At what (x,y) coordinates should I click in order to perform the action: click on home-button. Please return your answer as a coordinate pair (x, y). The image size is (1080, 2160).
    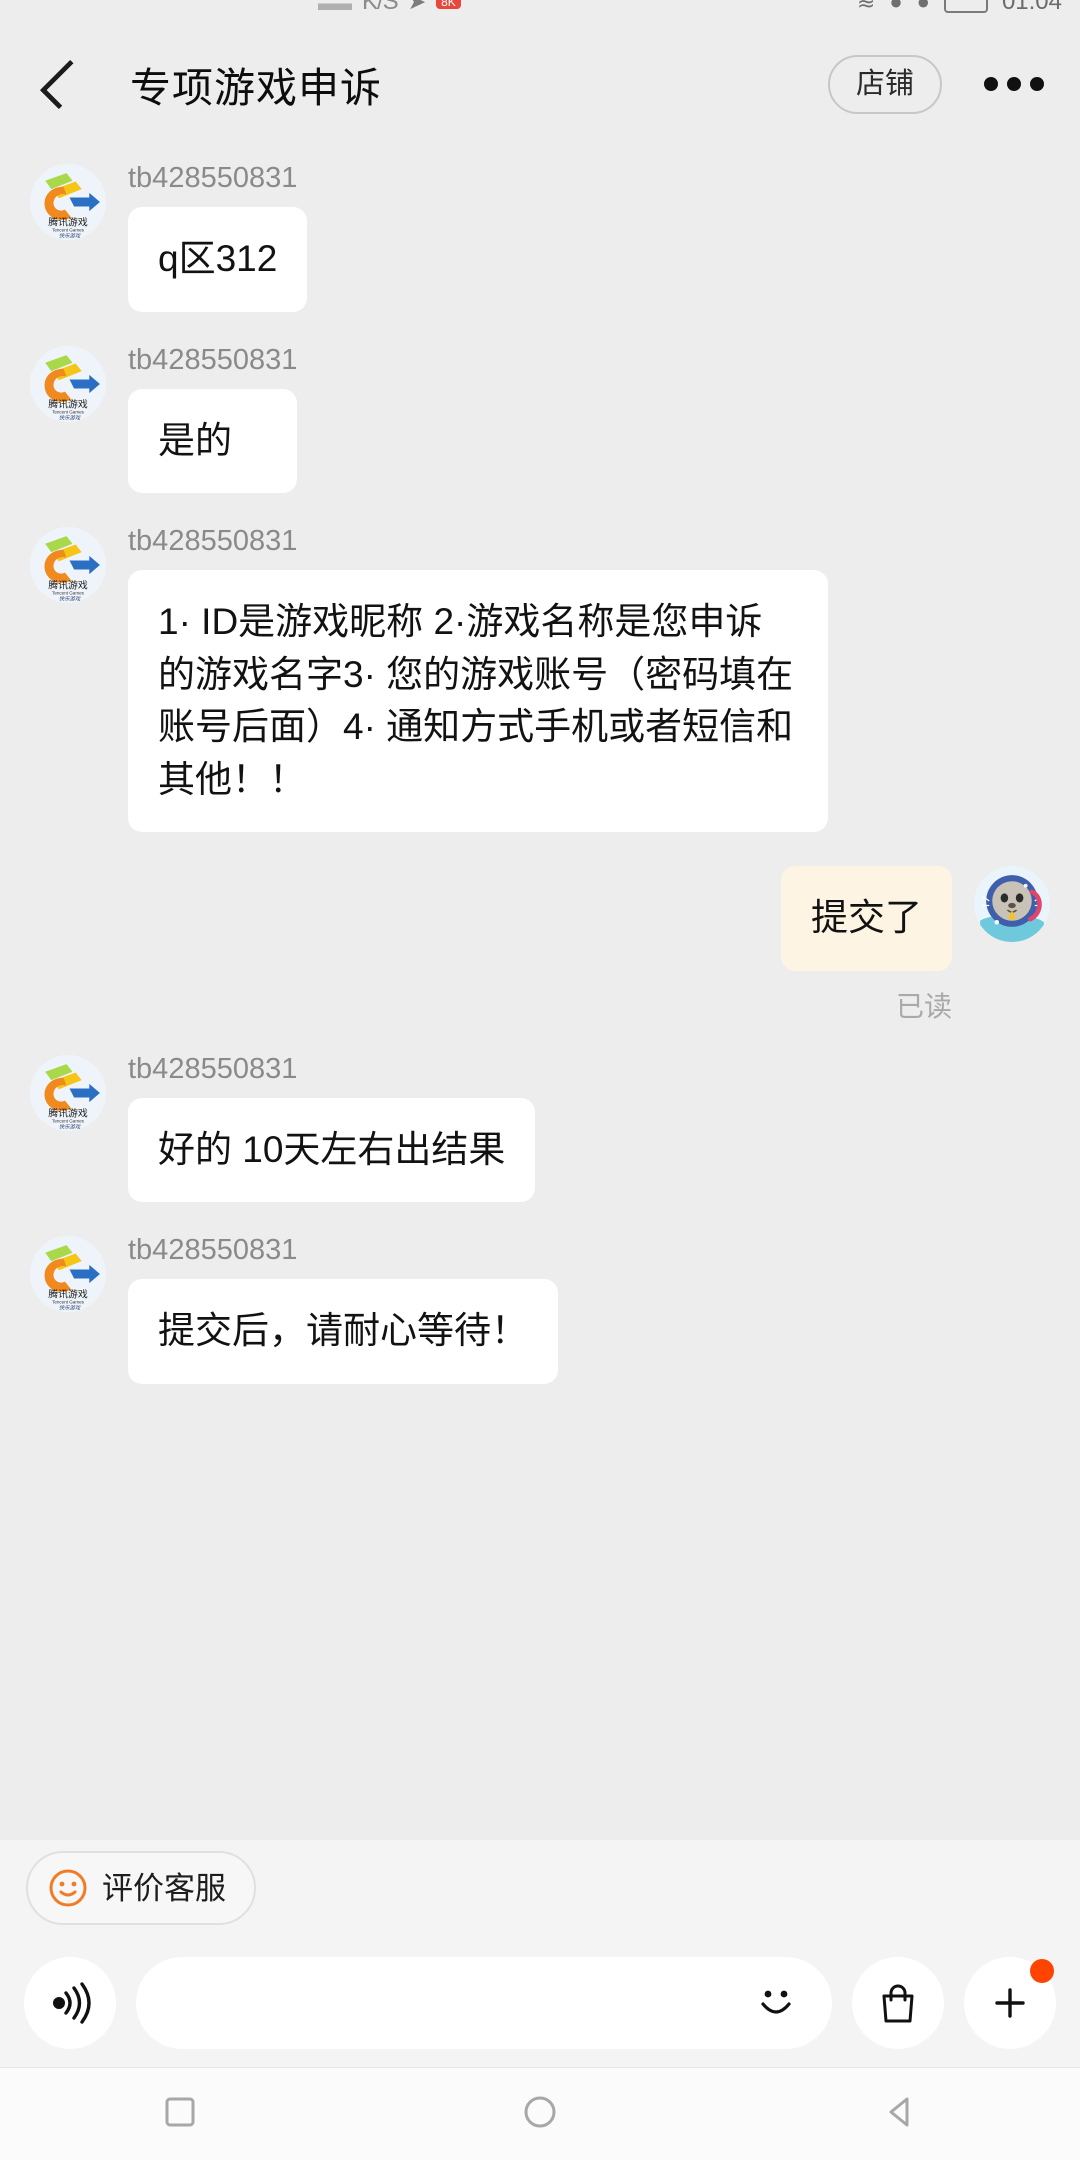
    Looking at the image, I should click on (540, 2114).